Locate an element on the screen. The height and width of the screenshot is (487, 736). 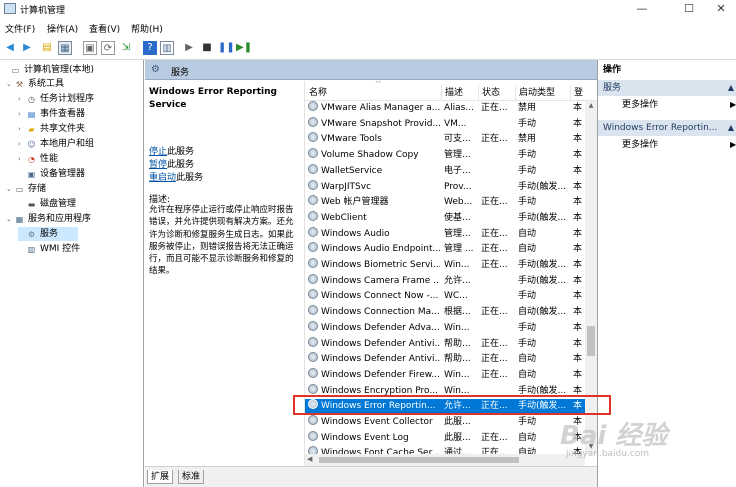
service-row: WebClient 使基... 手动(触发... 本 is located at coordinates (445, 218).